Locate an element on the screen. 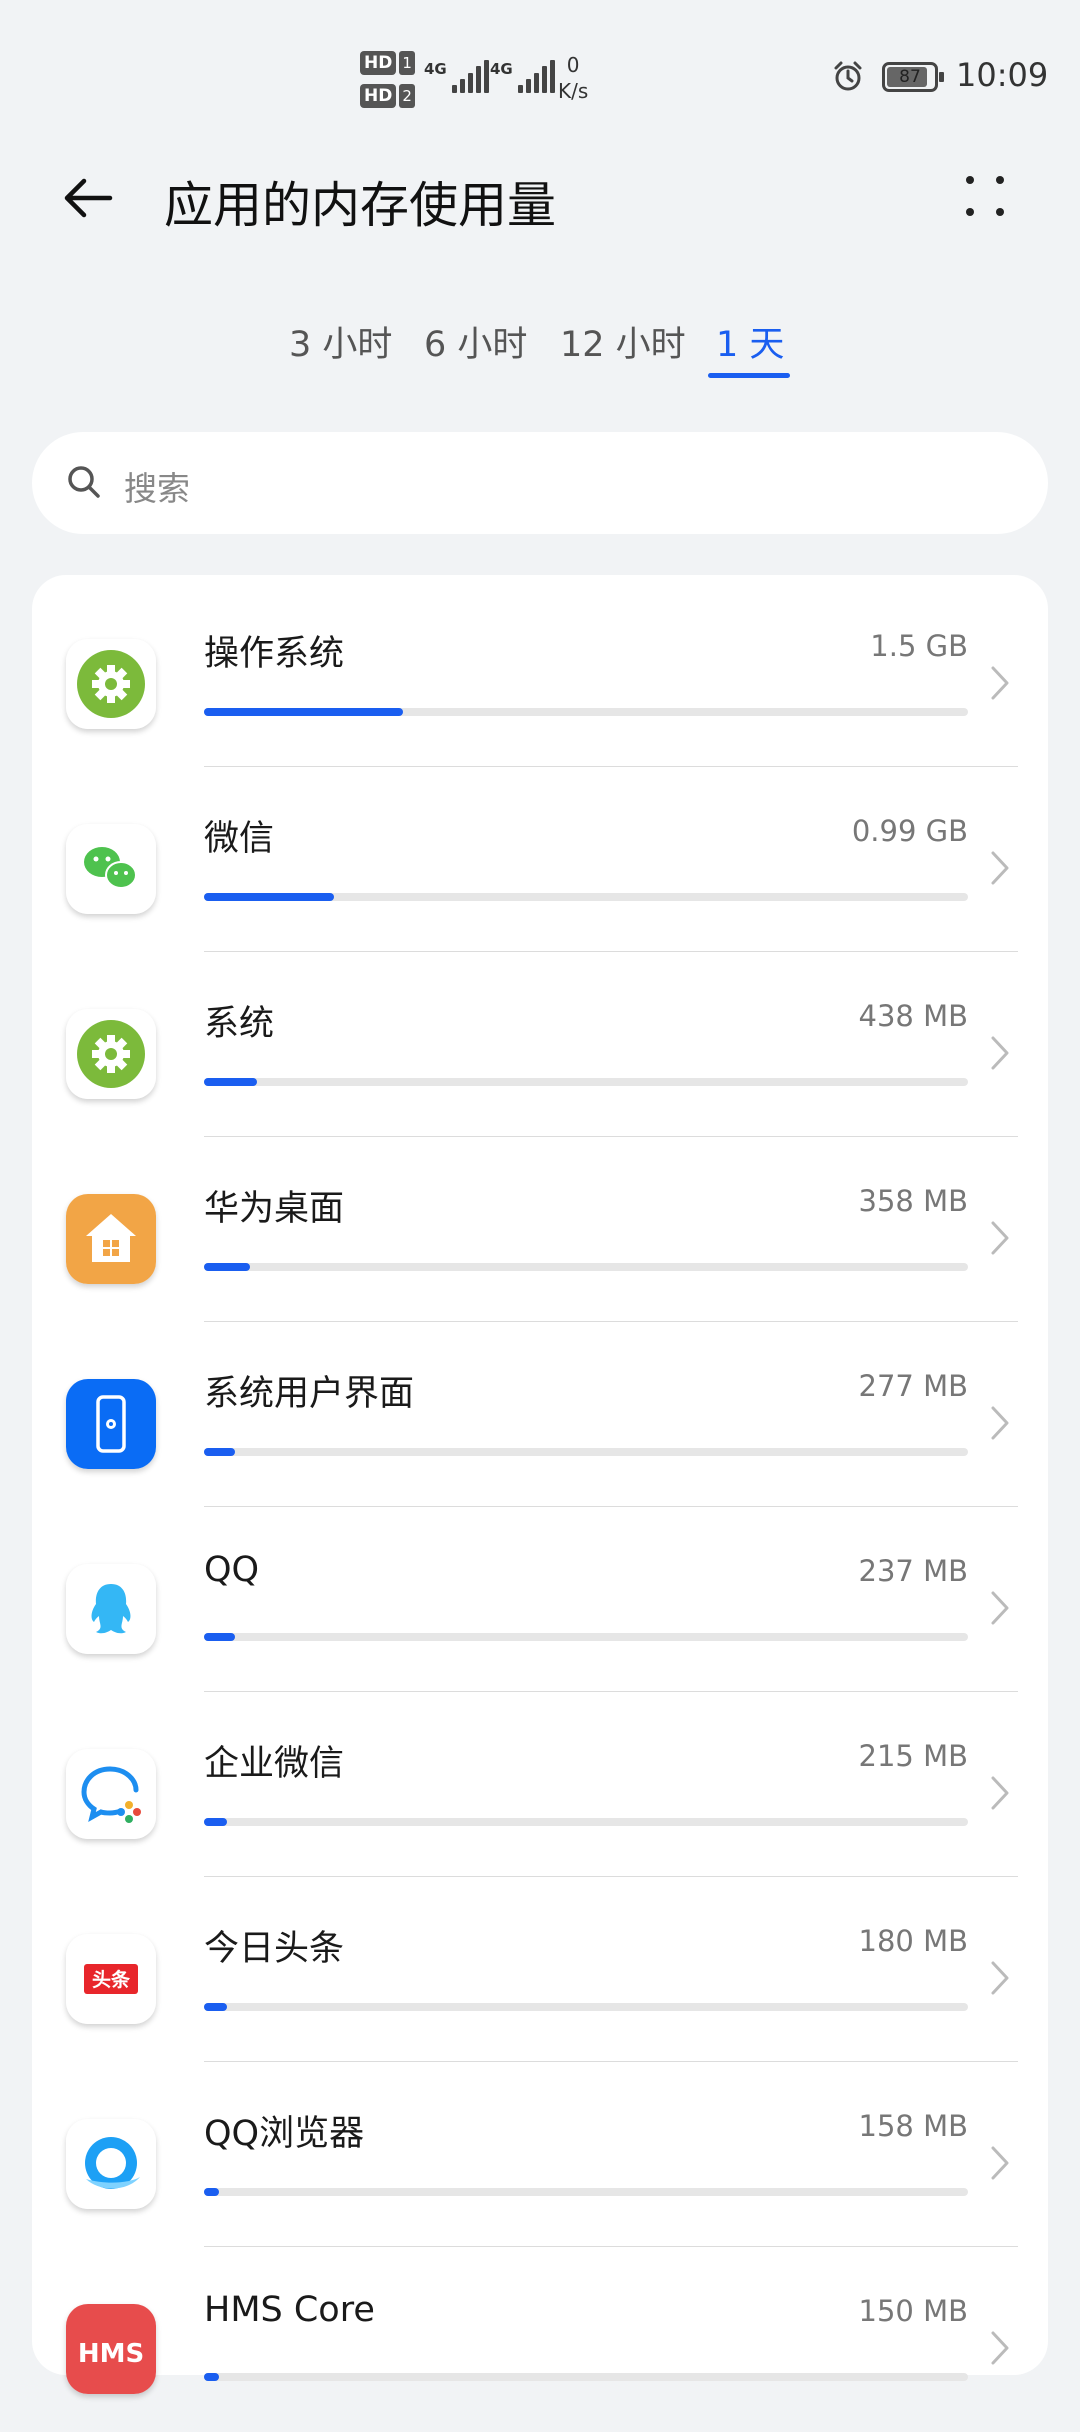 The width and height of the screenshot is (1080, 2432). more-dots-icon is located at coordinates (985, 198).